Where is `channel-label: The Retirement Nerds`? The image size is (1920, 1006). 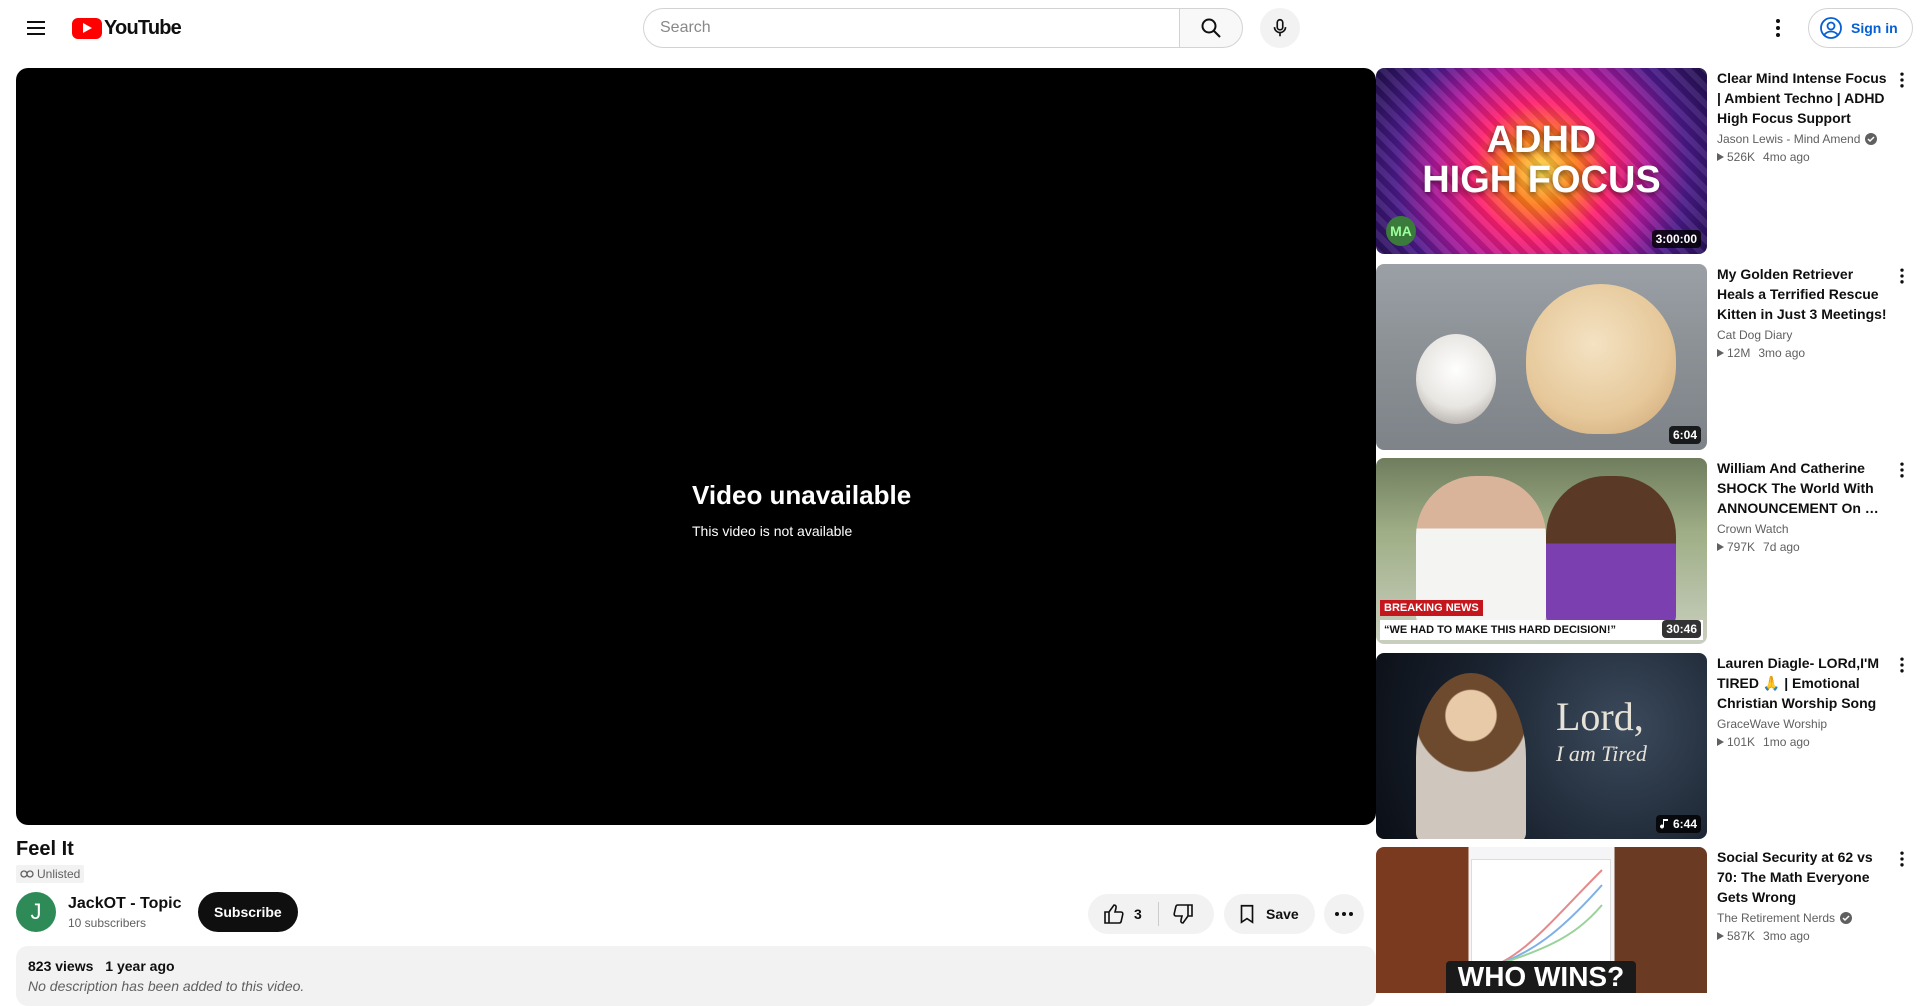 channel-label: The Retirement Nerds is located at coordinates (1776, 918).